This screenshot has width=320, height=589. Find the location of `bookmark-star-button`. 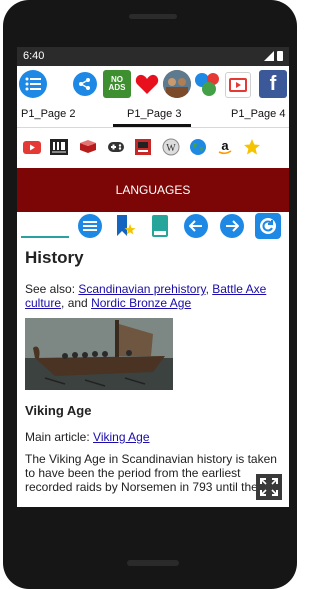

bookmark-star-button is located at coordinates (125, 226).